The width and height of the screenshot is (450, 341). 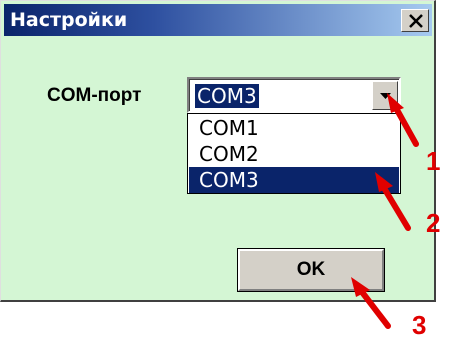 What do you see at coordinates (419, 325) in the screenshot?
I see `annotation-number-3: 3` at bounding box center [419, 325].